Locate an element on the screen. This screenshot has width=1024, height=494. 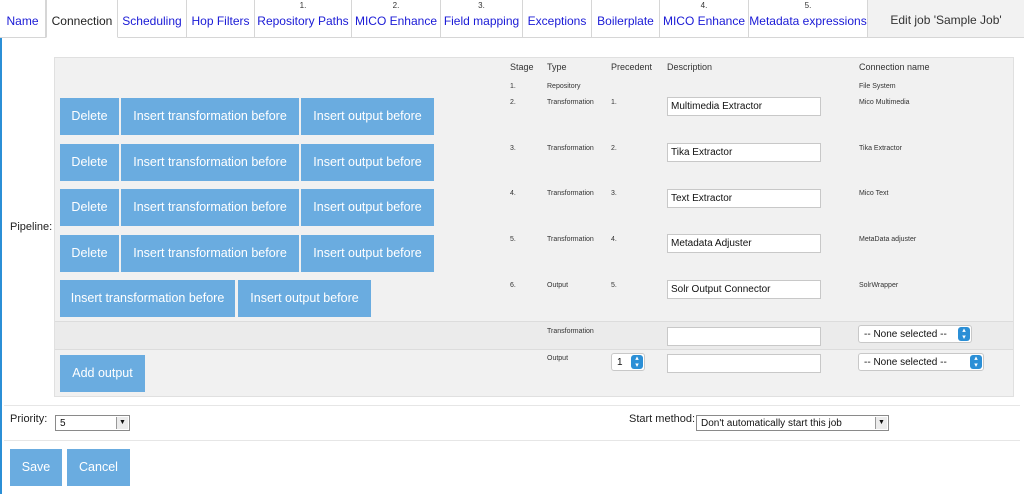
new-transformation-connection-select: -- None selected -- ▴ ▾ is located at coordinates (915, 334).